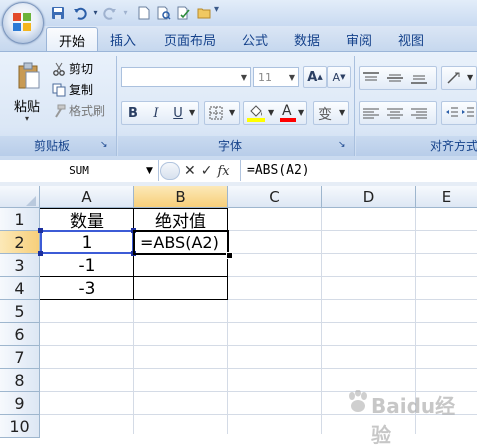 This screenshot has height=448, width=477. Describe the element at coordinates (203, 12) in the screenshot. I see `open-icon` at that location.